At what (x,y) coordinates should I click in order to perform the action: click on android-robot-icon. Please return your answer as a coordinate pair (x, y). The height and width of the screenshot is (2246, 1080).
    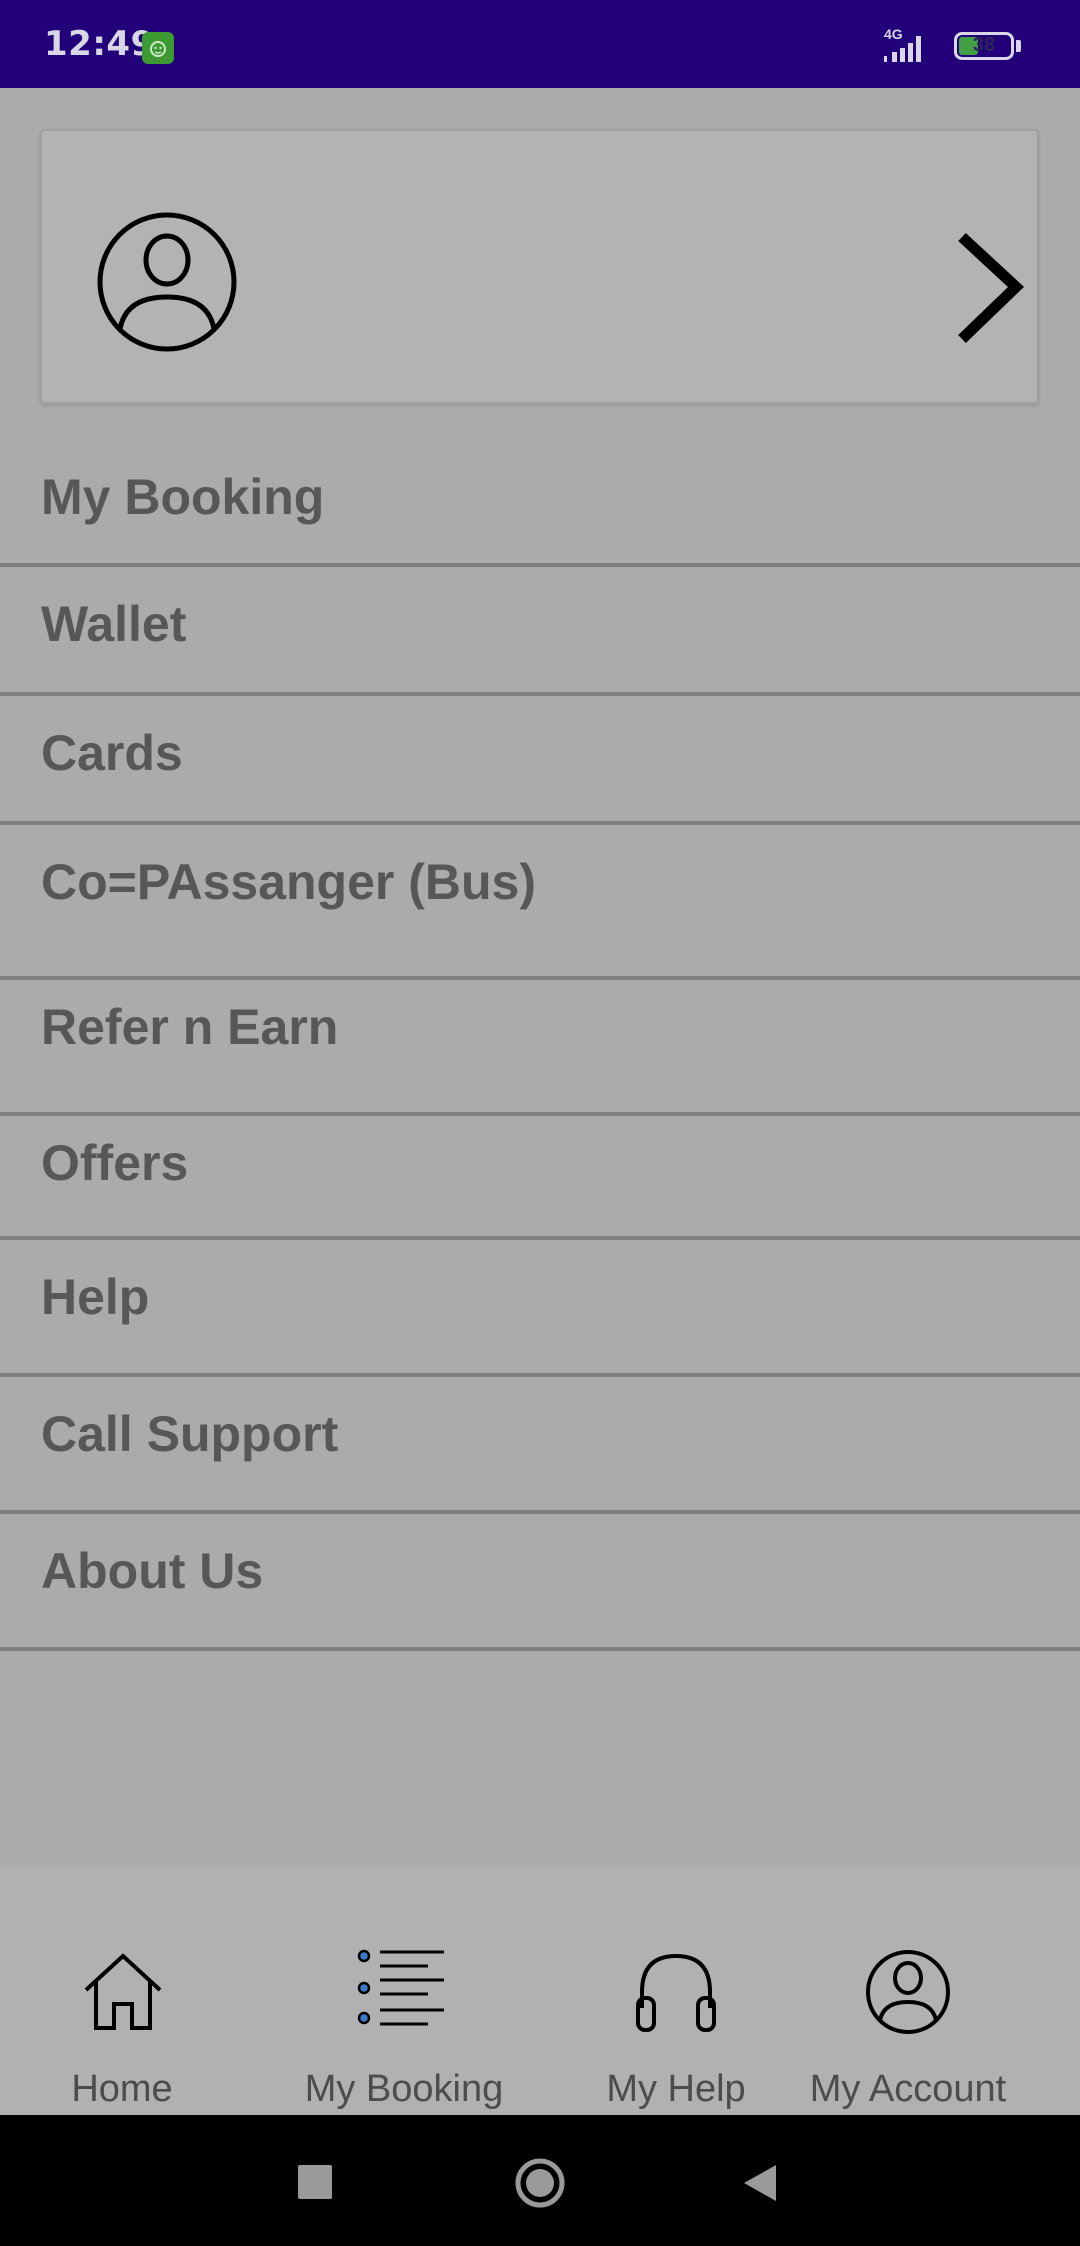
    Looking at the image, I should click on (158, 48).